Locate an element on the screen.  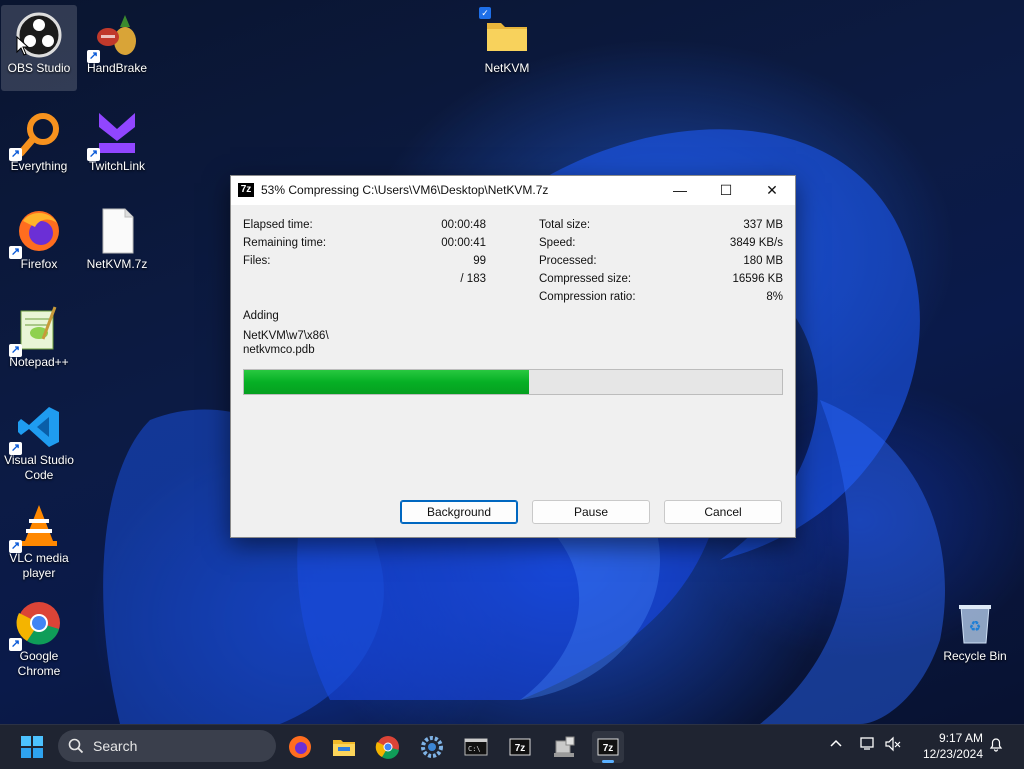
desktop-icon-chrome: ↗ Google Chrome is located at coordinates (39, 636).